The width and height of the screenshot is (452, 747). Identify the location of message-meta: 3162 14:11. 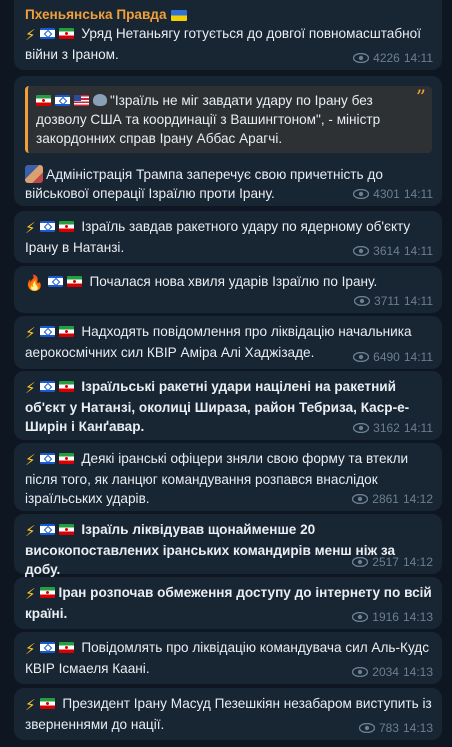
(393, 428).